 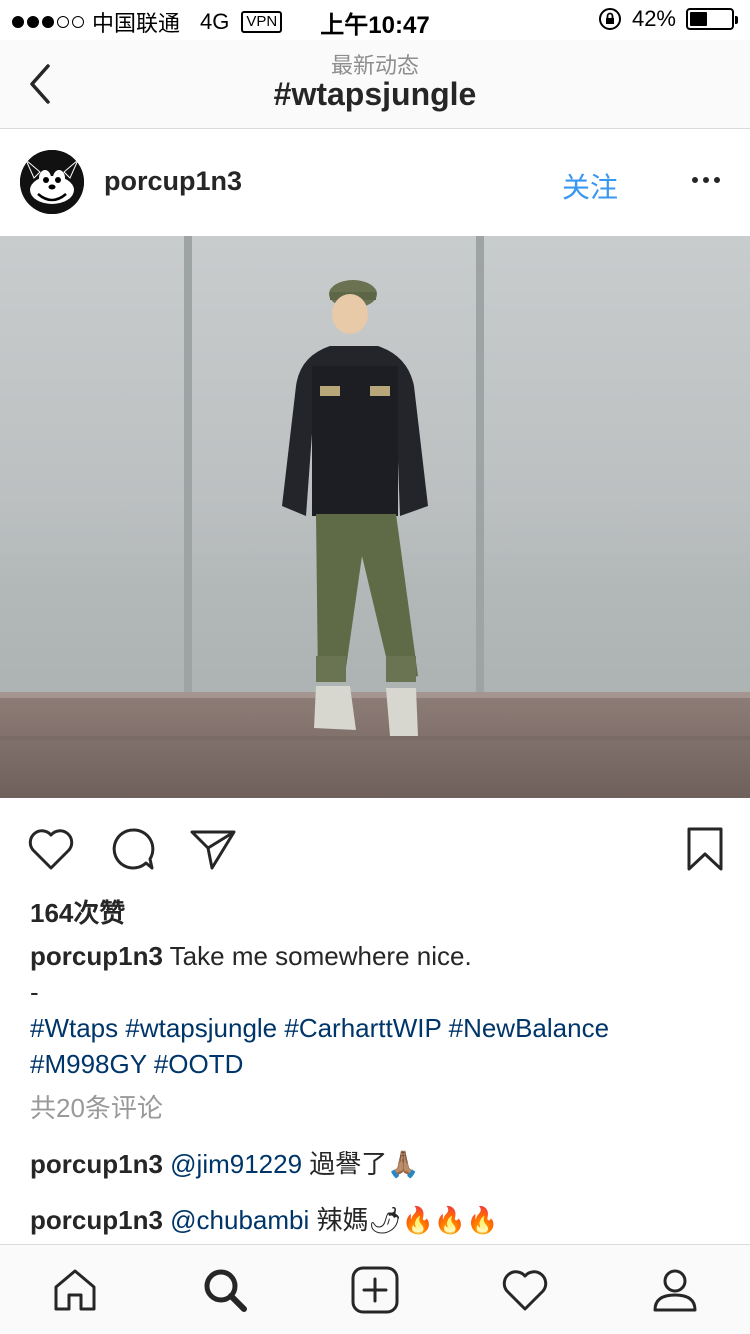 What do you see at coordinates (361, 1164) in the screenshot?
I see `comment-text: 過譽了🙏🏽` at bounding box center [361, 1164].